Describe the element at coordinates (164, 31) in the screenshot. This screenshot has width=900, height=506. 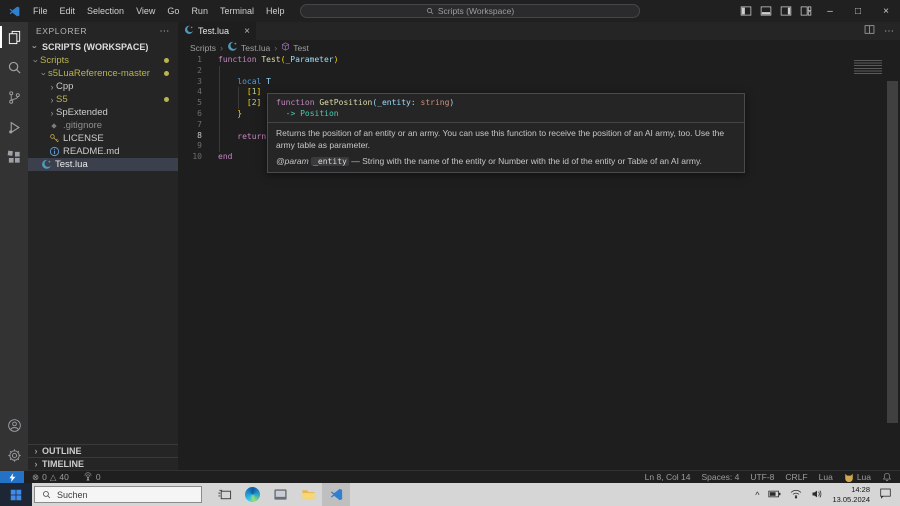
I see `sidebar-more-actions-icon: ⋯` at that location.